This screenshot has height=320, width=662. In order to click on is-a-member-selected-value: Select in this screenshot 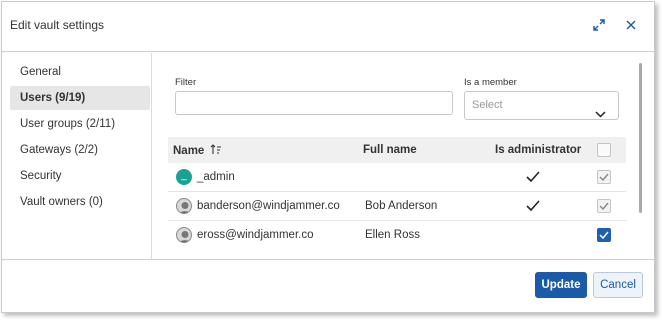, I will do `click(487, 105)`.